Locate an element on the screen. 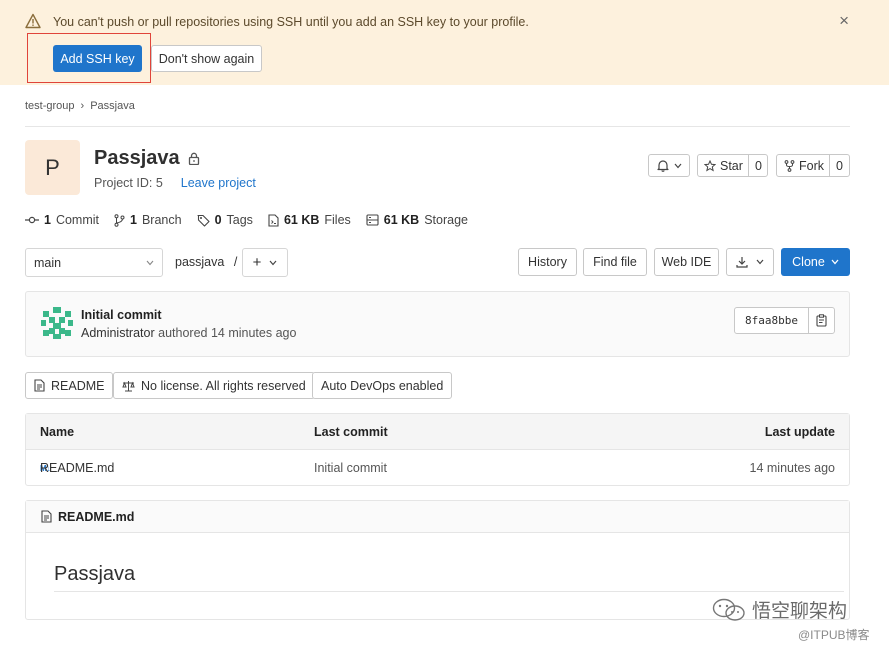  commit-time: authored 14 minutes ago is located at coordinates (227, 333).